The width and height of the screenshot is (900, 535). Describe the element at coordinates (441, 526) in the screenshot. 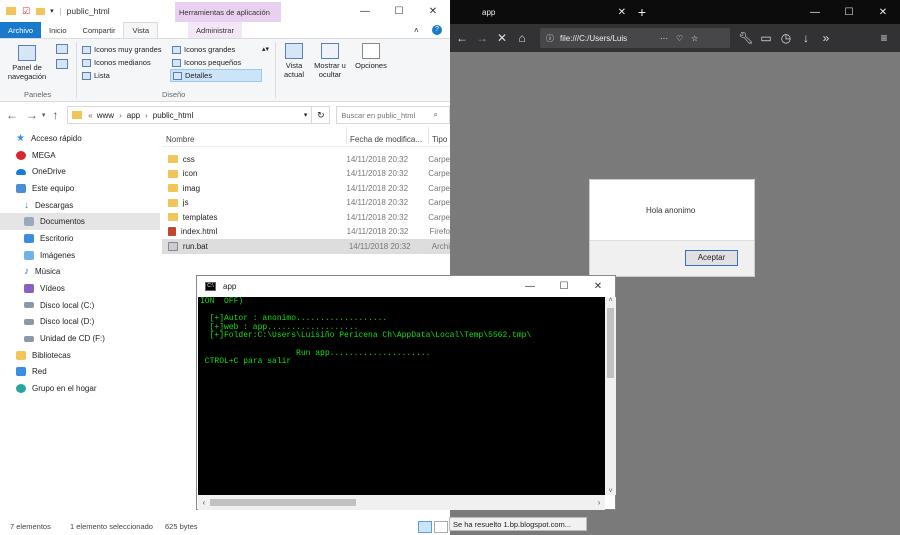

I see `large-icons-view-icon` at that location.